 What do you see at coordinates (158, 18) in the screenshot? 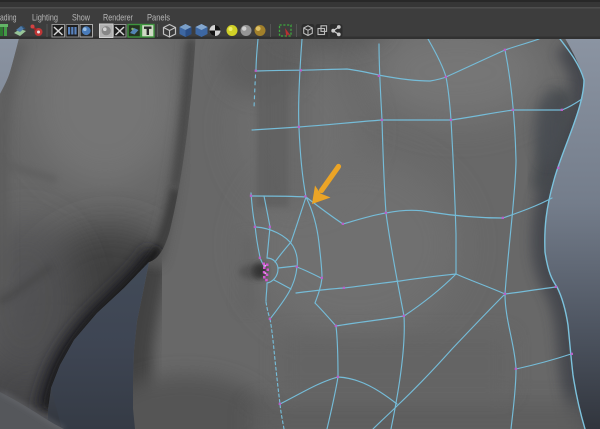
I see `svg-text: Panels` at bounding box center [158, 18].